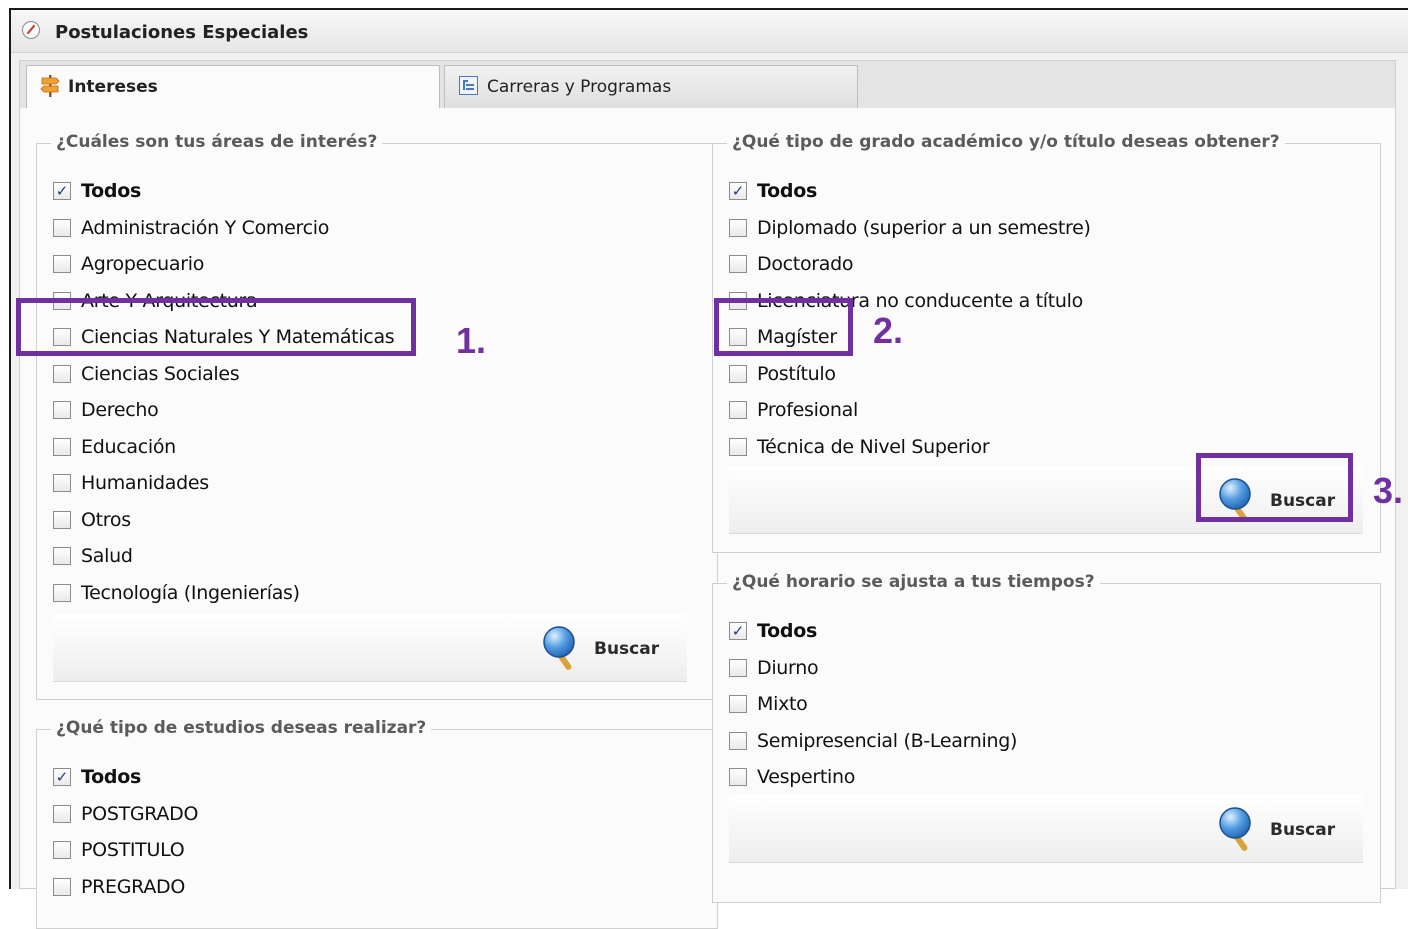  What do you see at coordinates (788, 667) in the screenshot?
I see `checkbox-label: Diurno` at bounding box center [788, 667].